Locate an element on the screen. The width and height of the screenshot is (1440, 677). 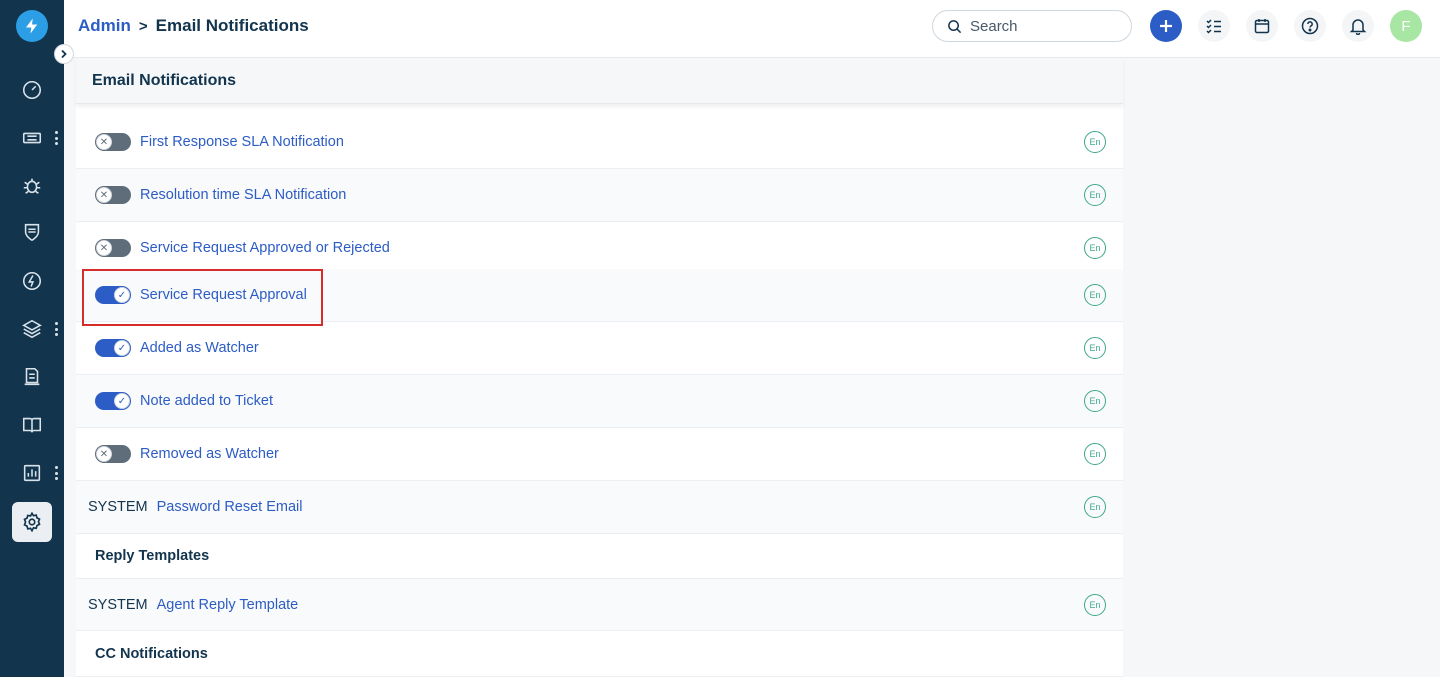
expand-nav-button is located at coordinates (64, 54).